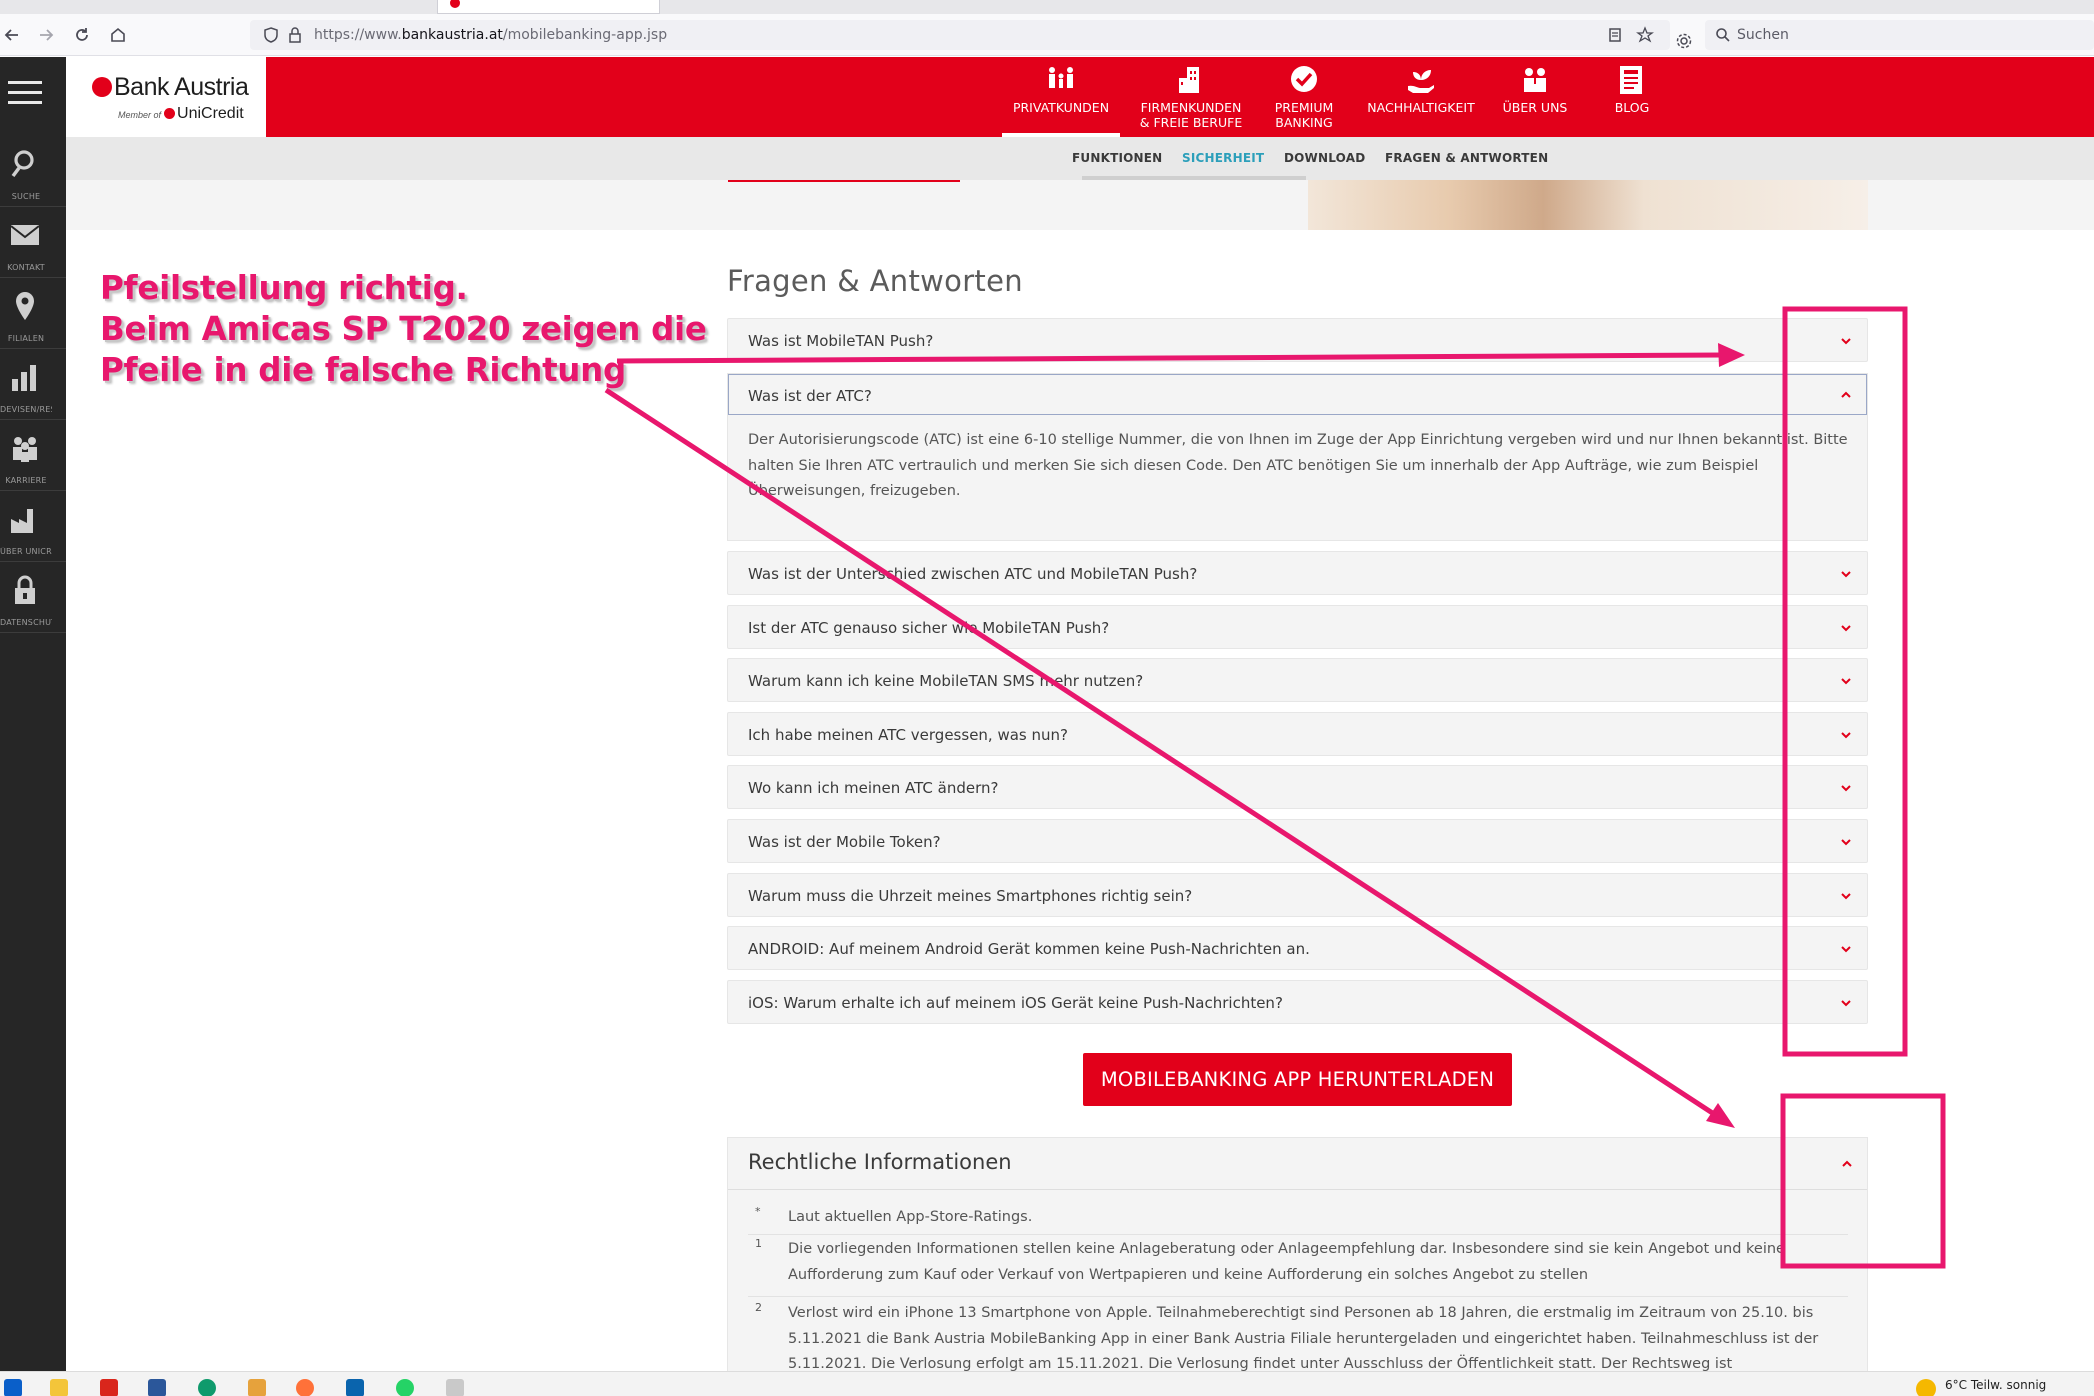  What do you see at coordinates (873, 788) in the screenshot?
I see `faq-question: Wo kann ich meinen ATC ändern?` at bounding box center [873, 788].